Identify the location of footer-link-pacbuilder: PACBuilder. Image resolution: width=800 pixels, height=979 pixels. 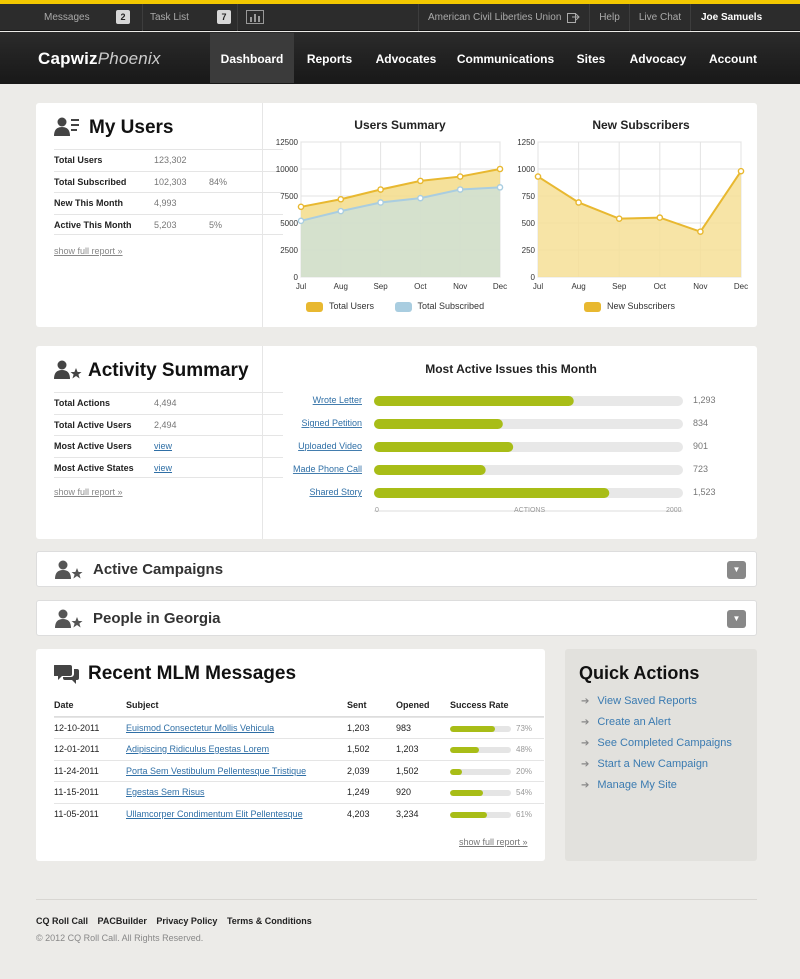
(122, 921).